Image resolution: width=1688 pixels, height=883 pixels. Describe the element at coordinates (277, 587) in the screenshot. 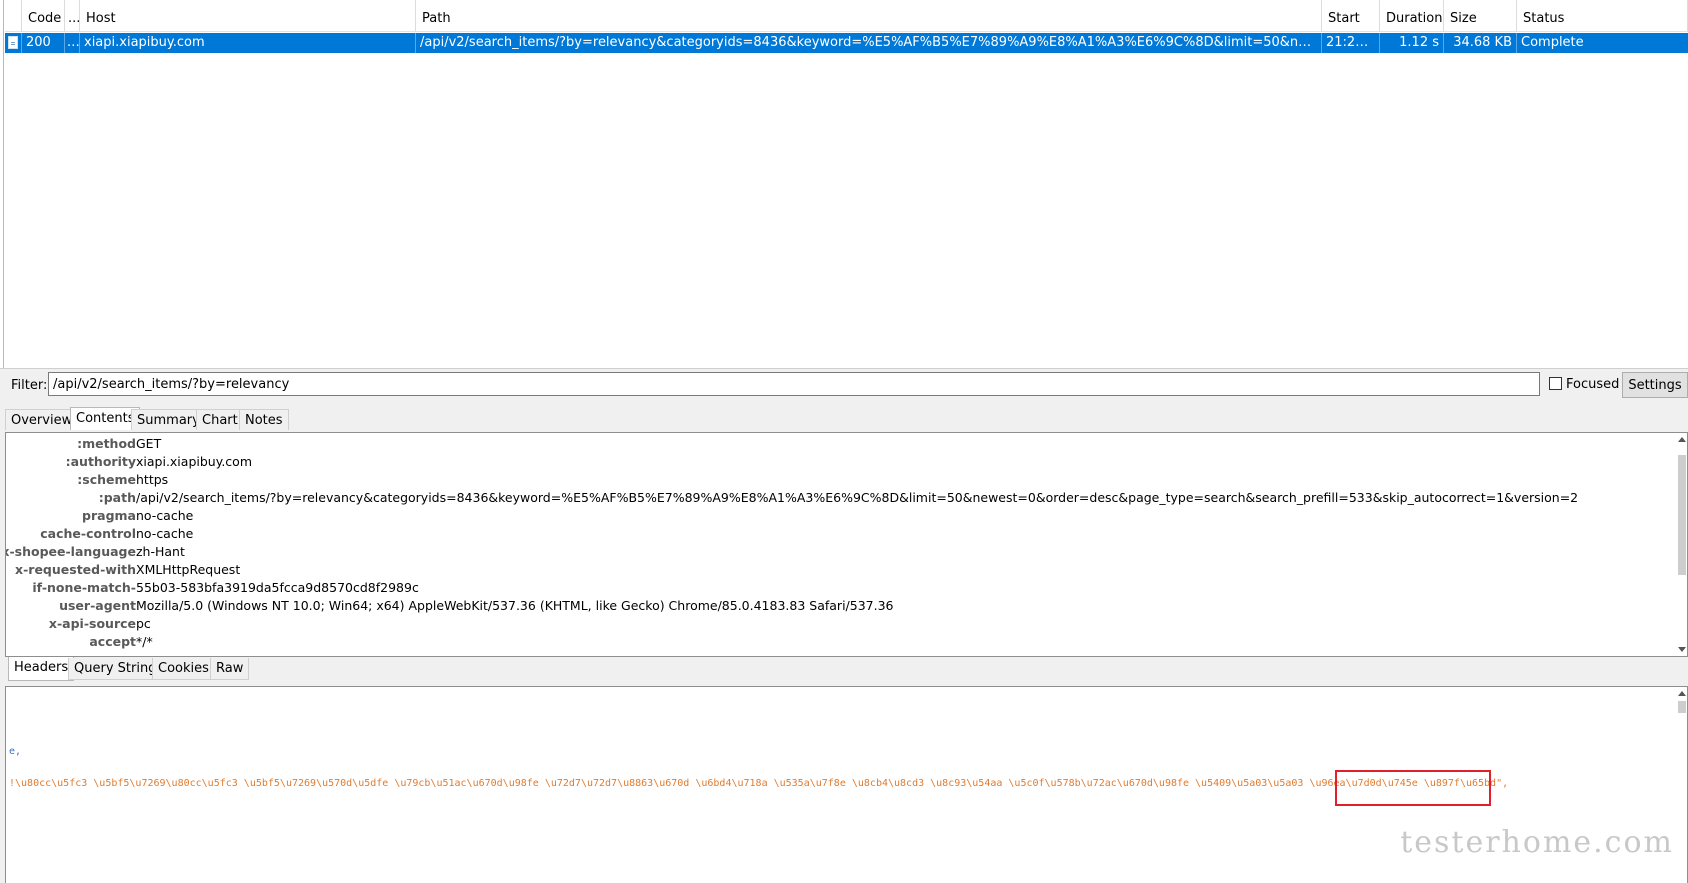

I see `header-value: 55b03-583bfa3919da5fcca9d8570cd8f2989c` at that location.